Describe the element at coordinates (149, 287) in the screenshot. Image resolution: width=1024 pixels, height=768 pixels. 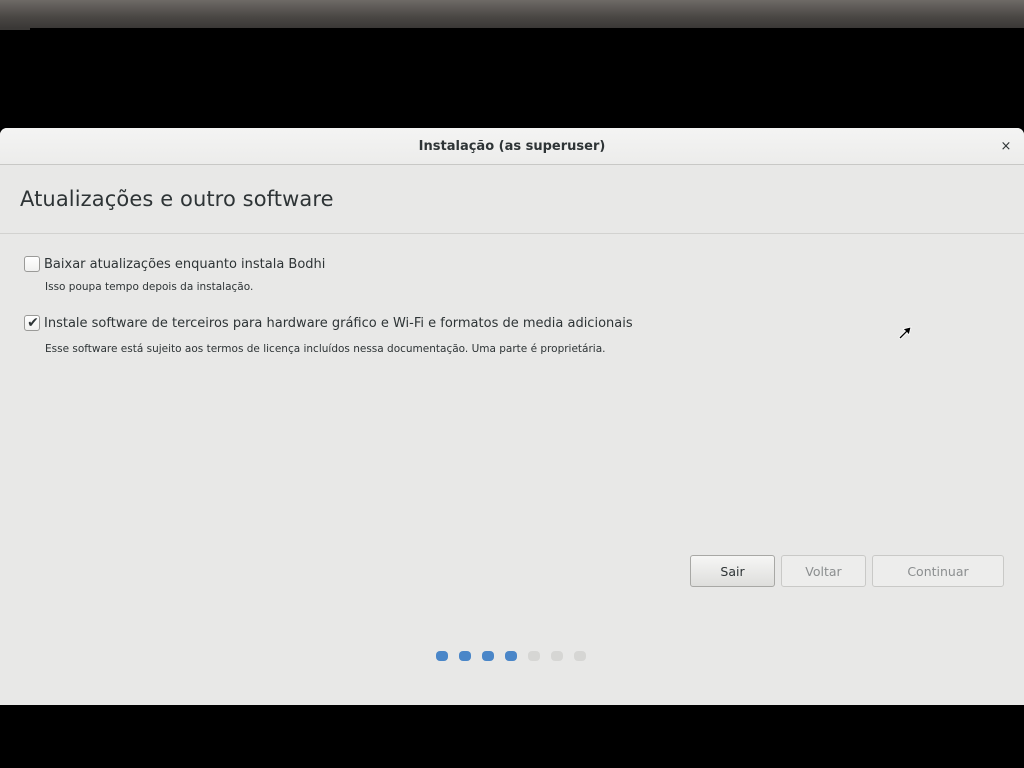
I see `download-updates-description: Isso poupa tempo depois da instalação.` at that location.